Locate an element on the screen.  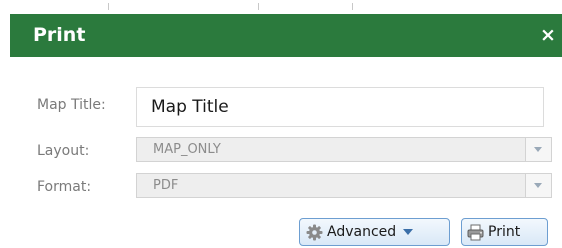
format-dropdown-arrow is located at coordinates (538, 185).